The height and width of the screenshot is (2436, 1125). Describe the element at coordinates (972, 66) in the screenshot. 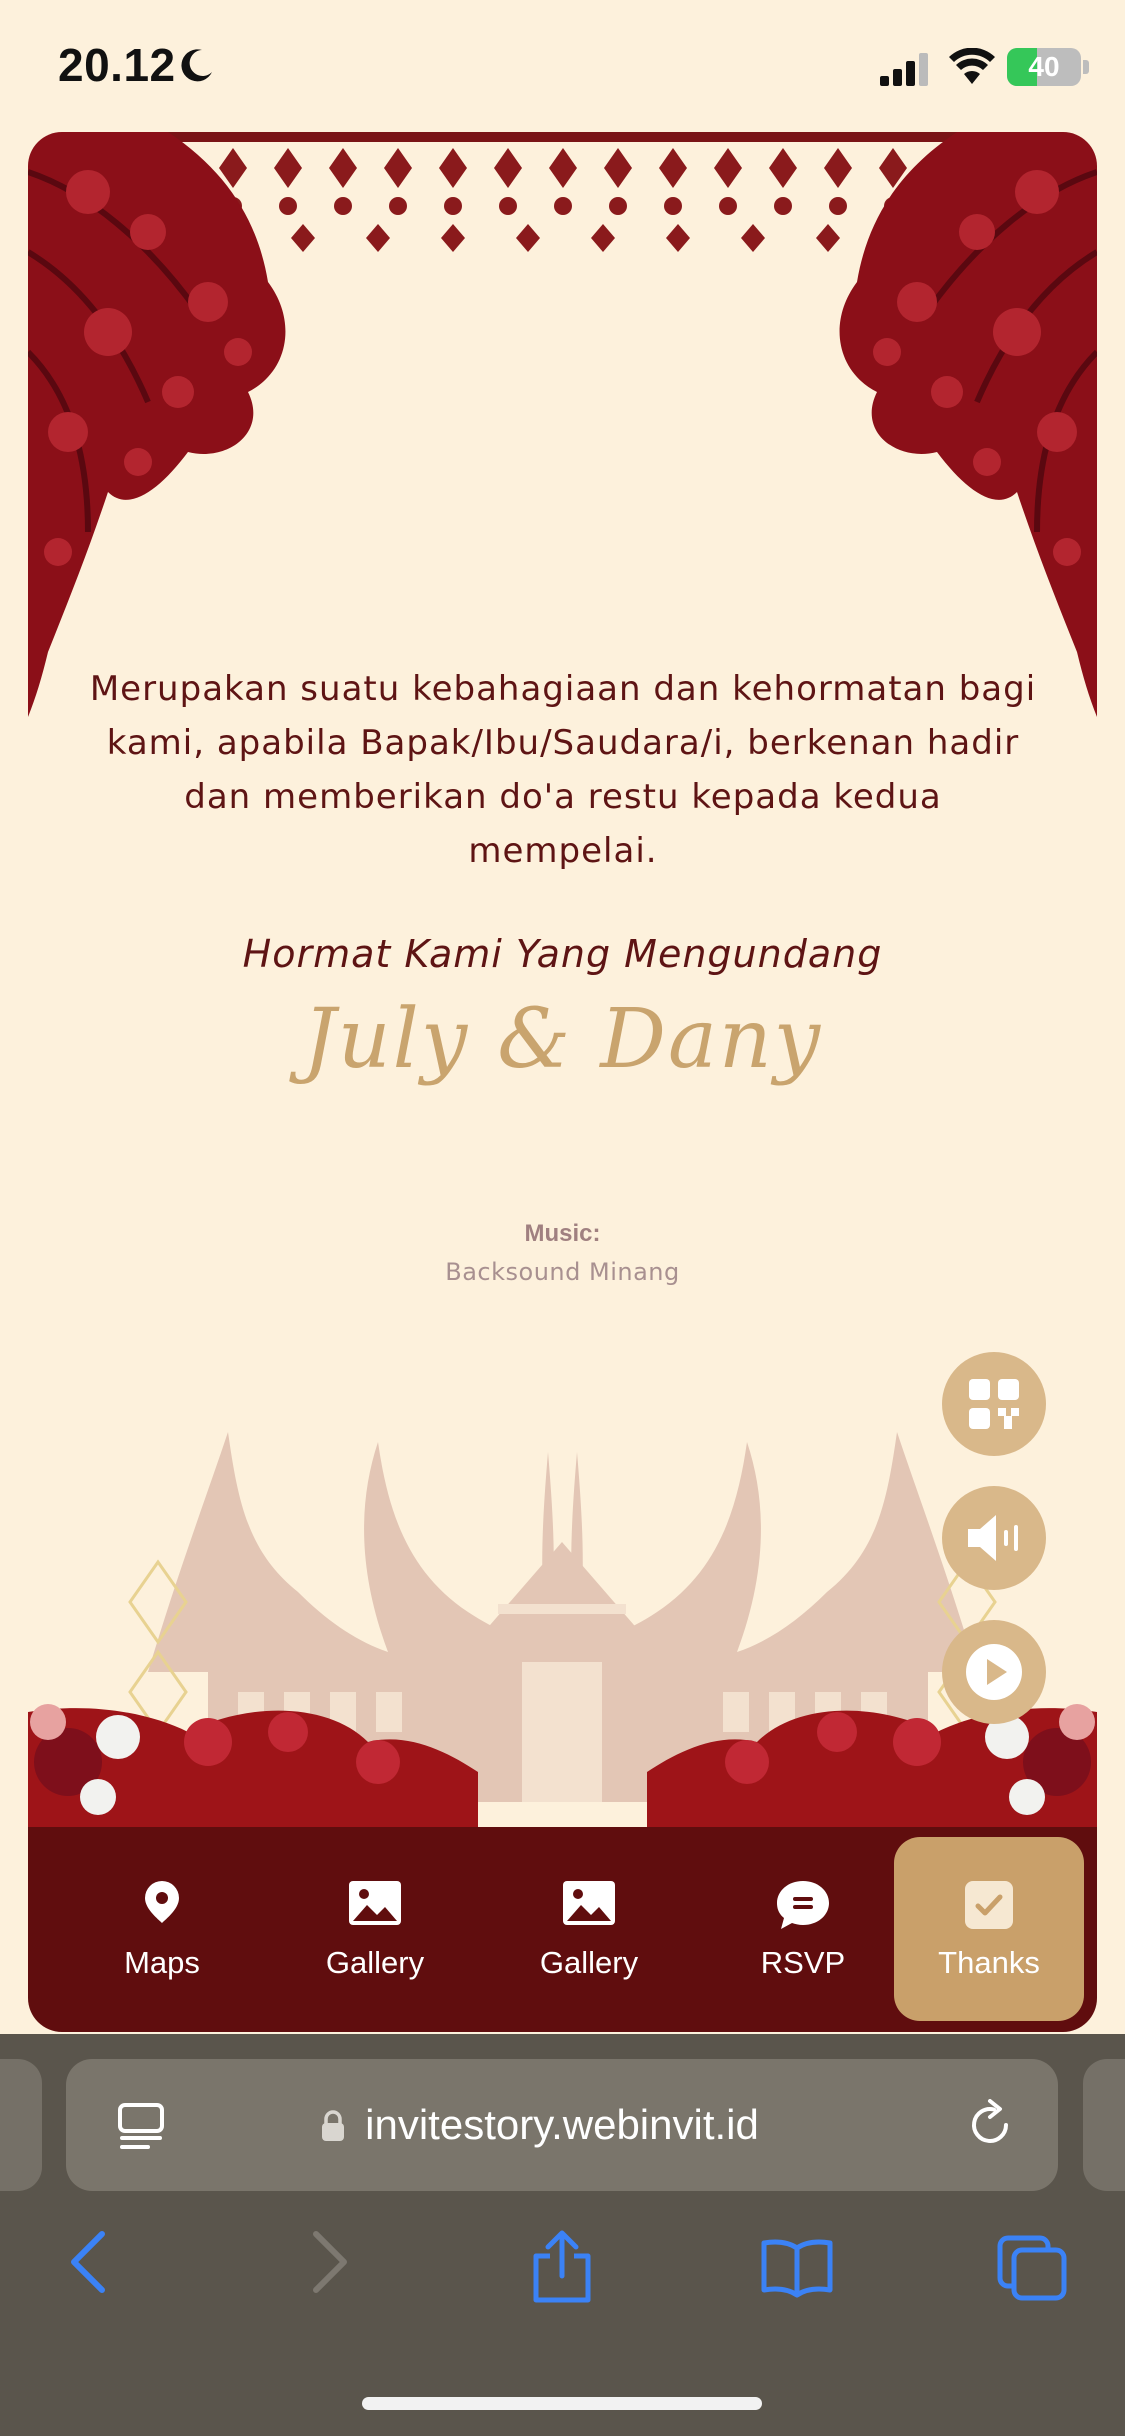

I see `wifi-icon` at that location.